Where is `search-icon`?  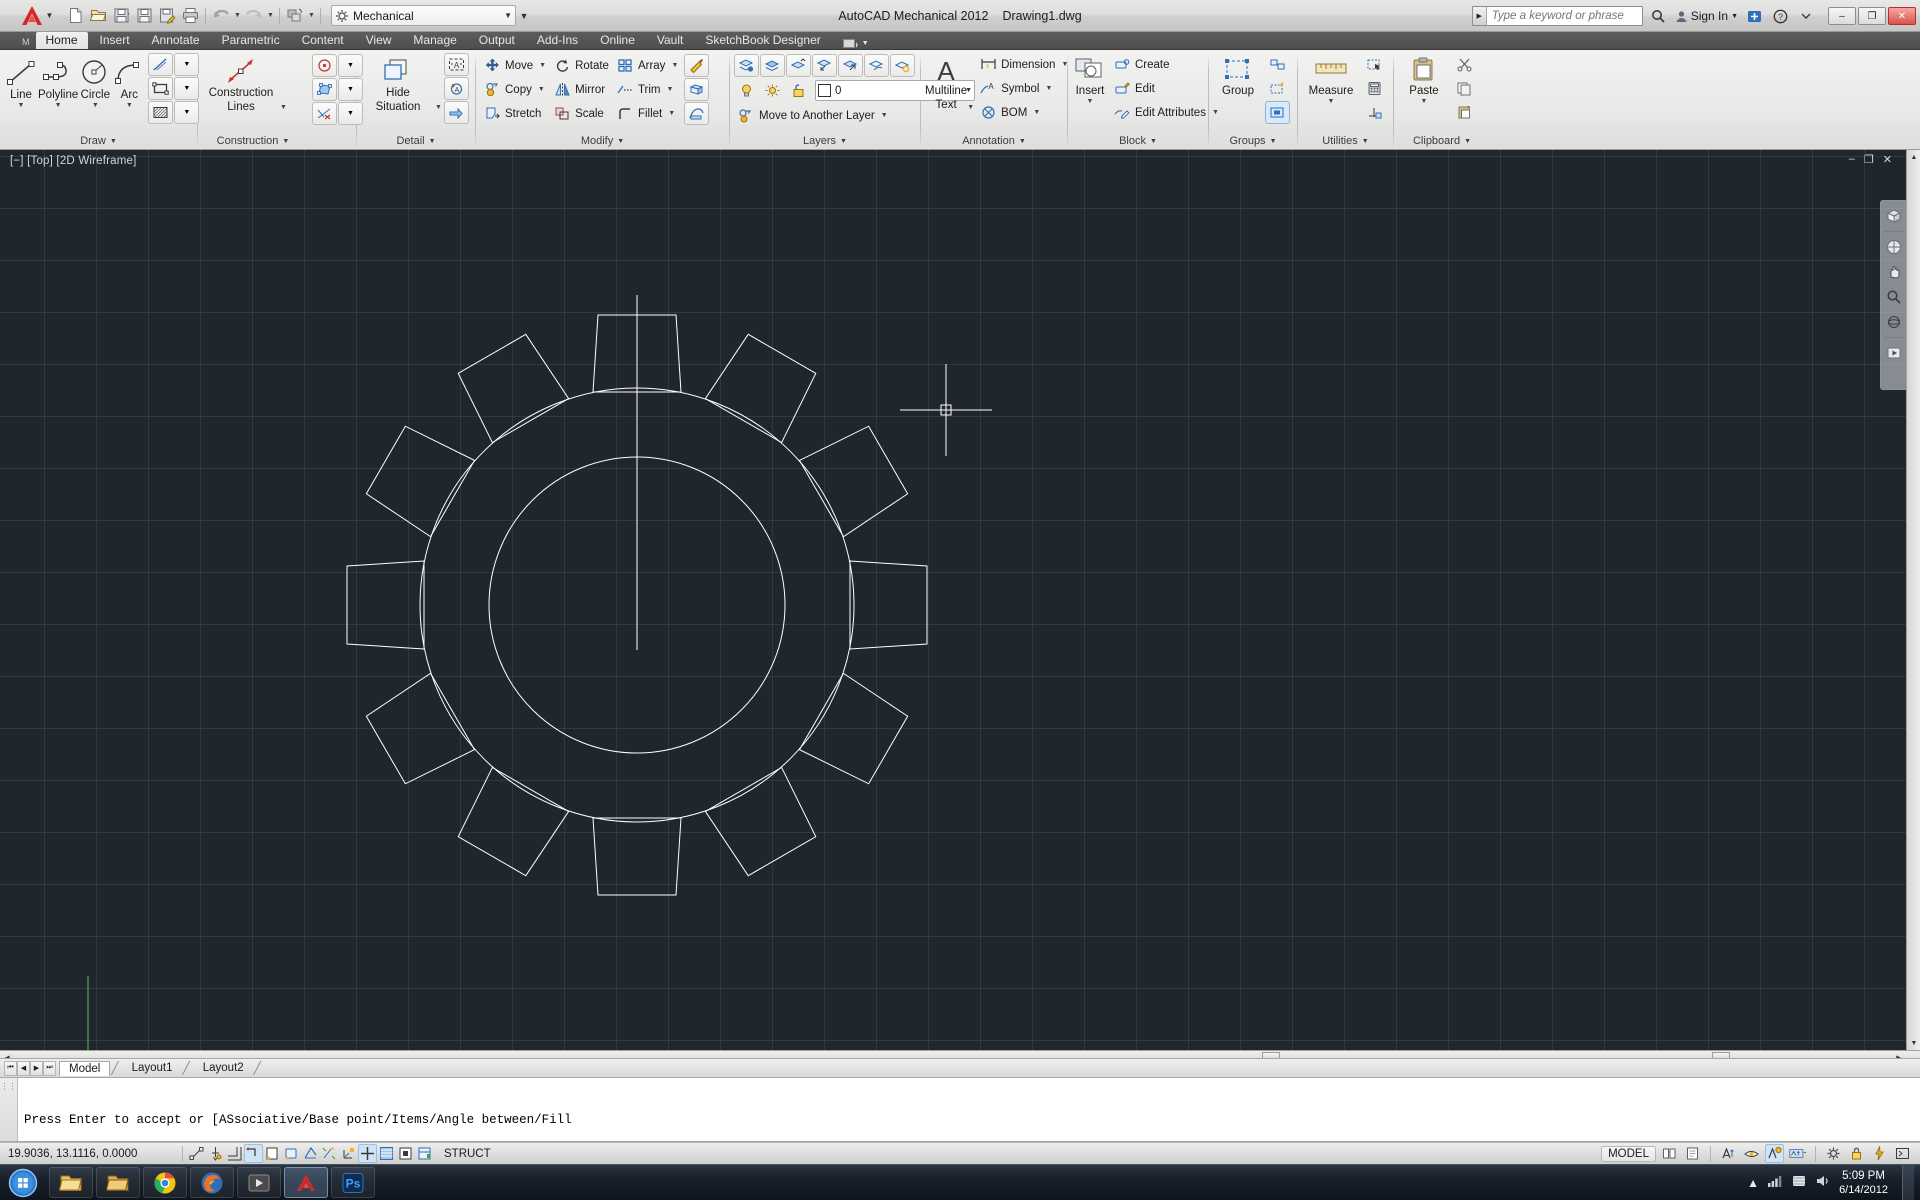
search-icon is located at coordinates (1659, 16).